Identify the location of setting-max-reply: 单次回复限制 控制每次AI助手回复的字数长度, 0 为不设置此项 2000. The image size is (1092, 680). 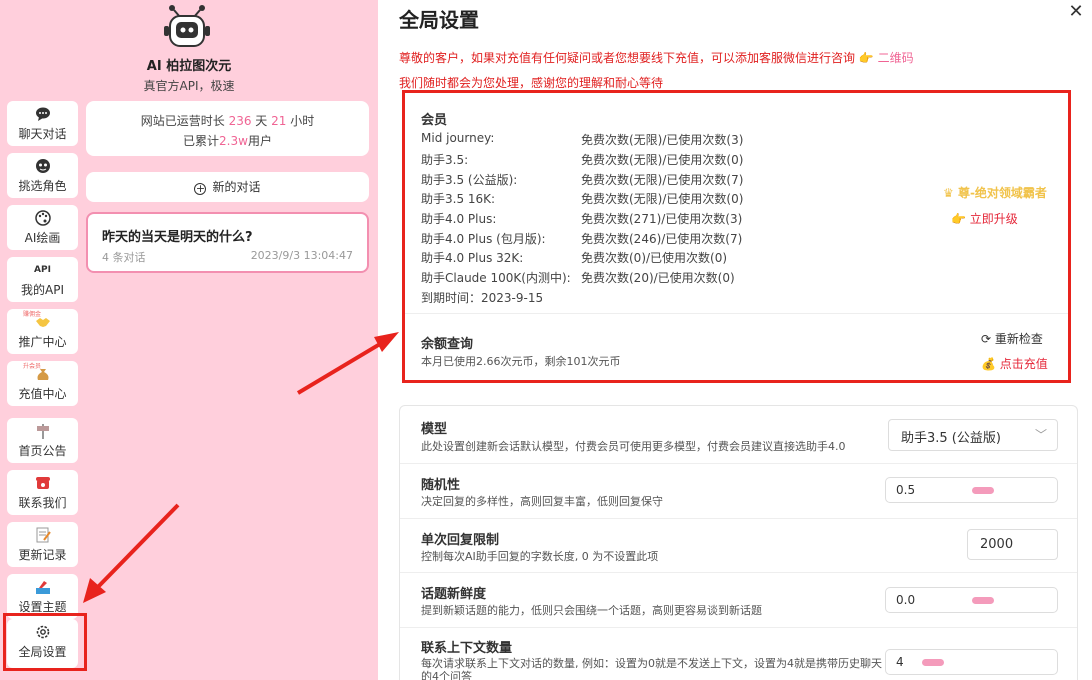
(738, 546).